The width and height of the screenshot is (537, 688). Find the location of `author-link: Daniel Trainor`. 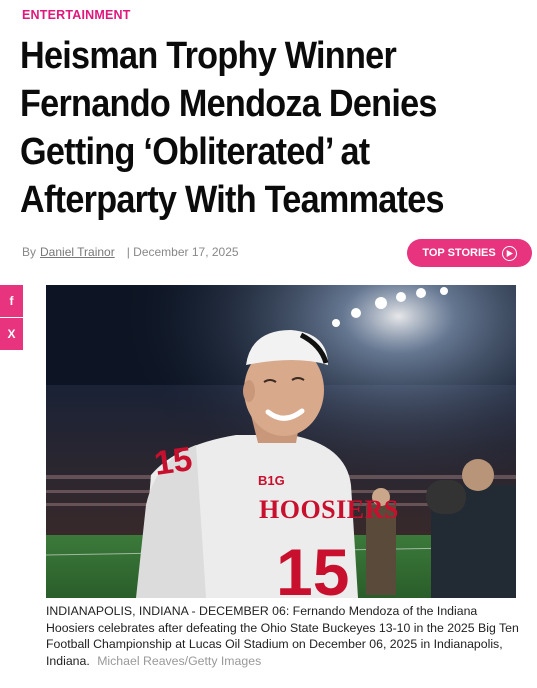

author-link: Daniel Trainor is located at coordinates (77, 252).